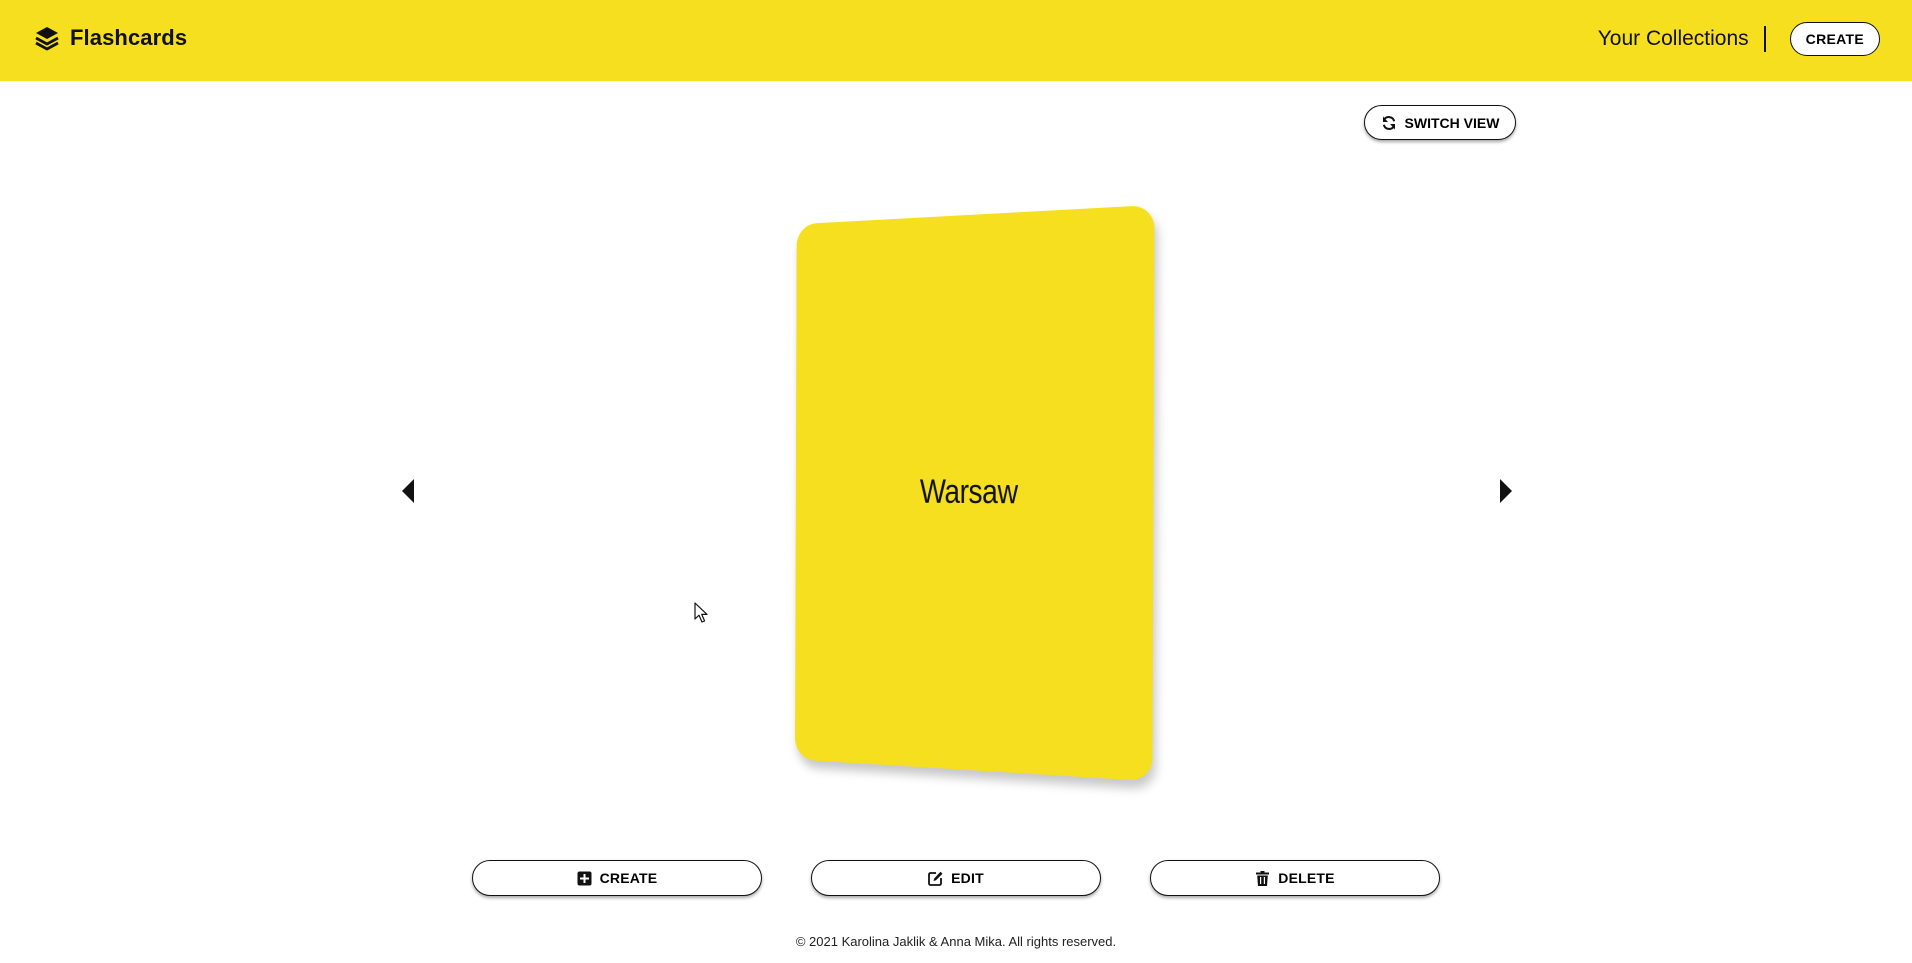 This screenshot has width=1912, height=963. I want to click on trash-icon, so click(1262, 878).